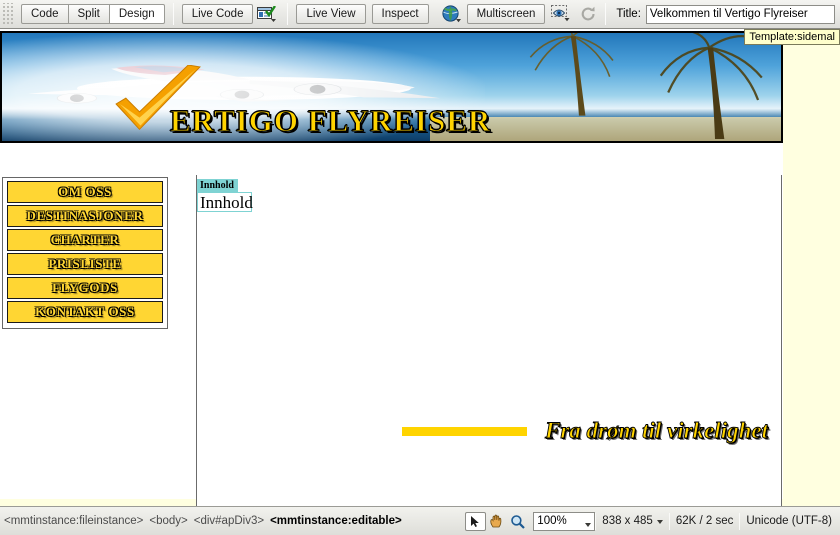 The height and width of the screenshot is (535, 840). I want to click on editable-region-tab: Innhold, so click(217, 185).